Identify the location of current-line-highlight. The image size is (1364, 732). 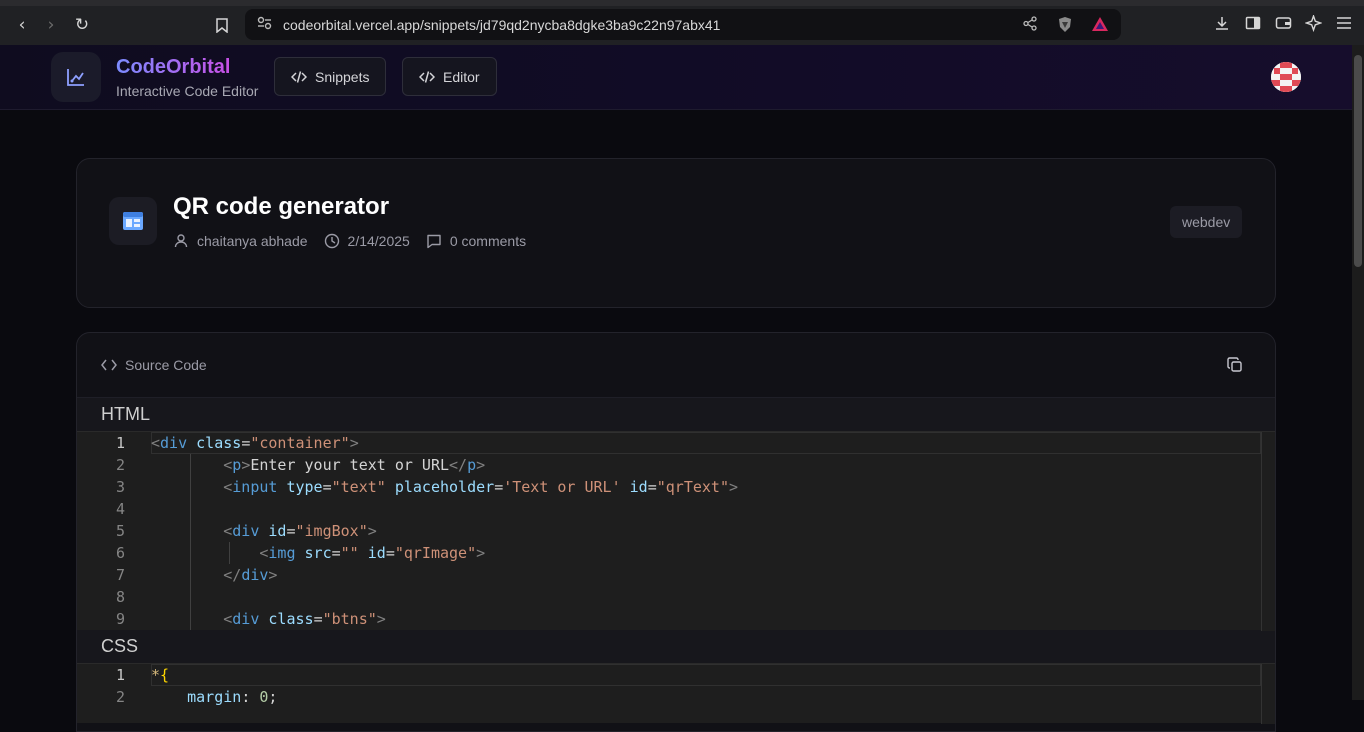
(706, 675).